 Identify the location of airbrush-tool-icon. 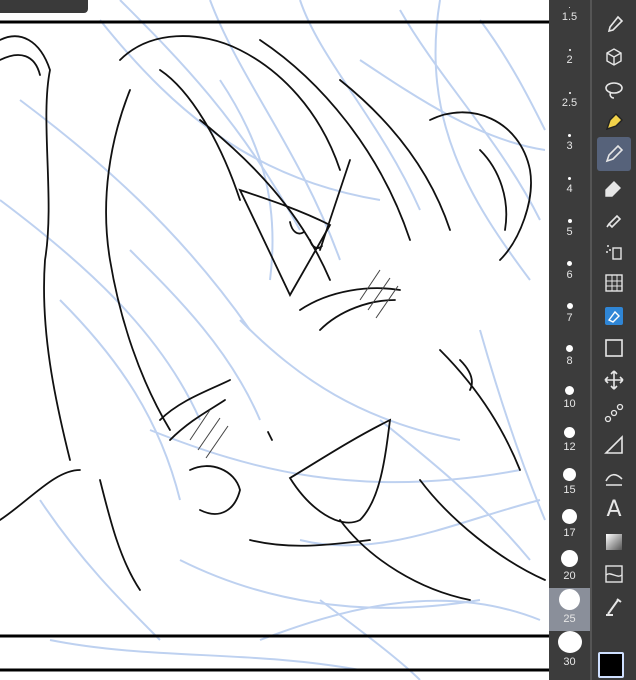
(614, 252).